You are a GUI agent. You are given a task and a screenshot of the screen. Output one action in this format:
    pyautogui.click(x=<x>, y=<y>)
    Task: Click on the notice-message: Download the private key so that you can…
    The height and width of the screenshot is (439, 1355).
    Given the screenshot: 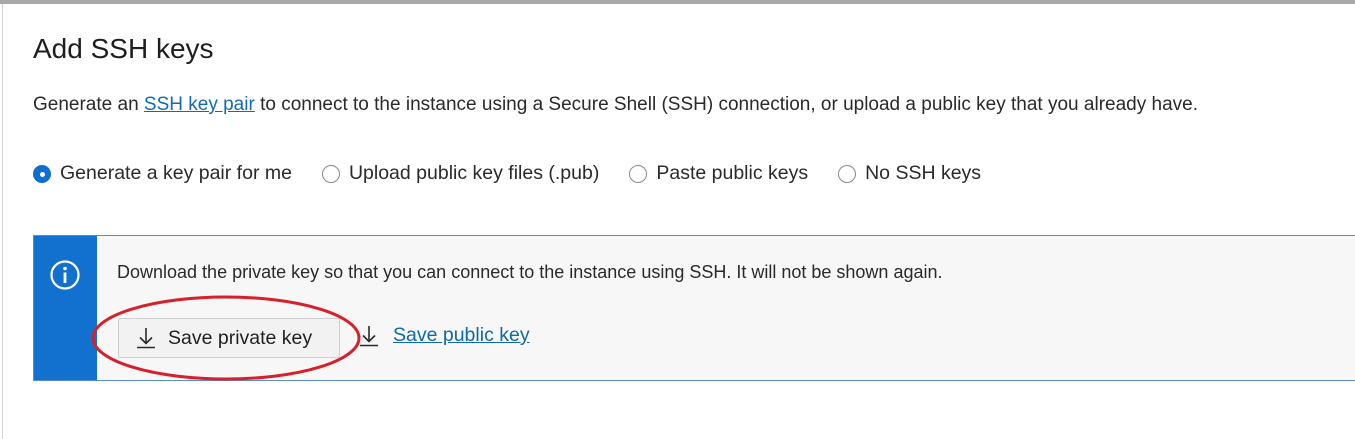 What is the action you would take?
    pyautogui.click(x=530, y=272)
    